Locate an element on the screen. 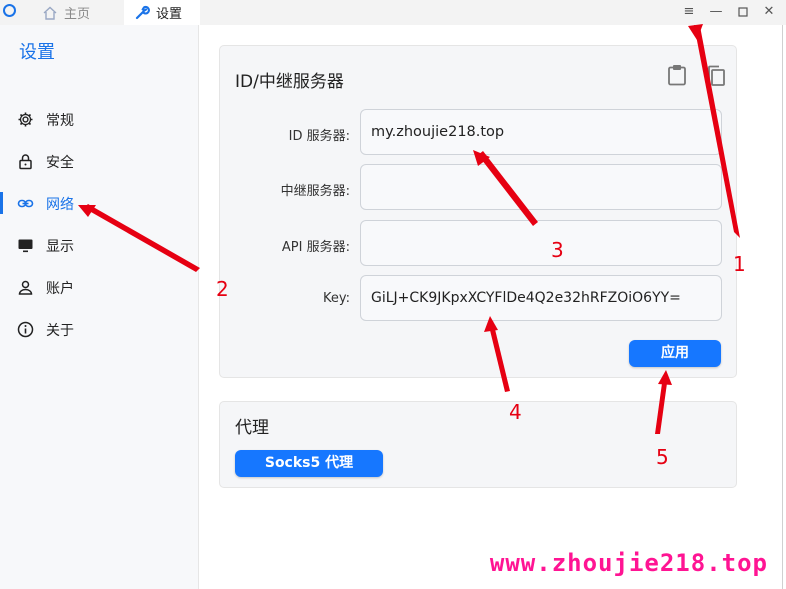 The height and width of the screenshot is (589, 786). api-server-label: API 服务器: is located at coordinates (315, 247).